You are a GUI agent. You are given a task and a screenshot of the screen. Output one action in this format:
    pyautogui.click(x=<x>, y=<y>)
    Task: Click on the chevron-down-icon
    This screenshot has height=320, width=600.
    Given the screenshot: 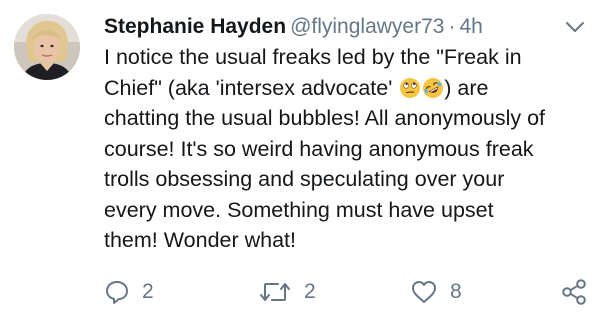 What is the action you would take?
    pyautogui.click(x=575, y=27)
    